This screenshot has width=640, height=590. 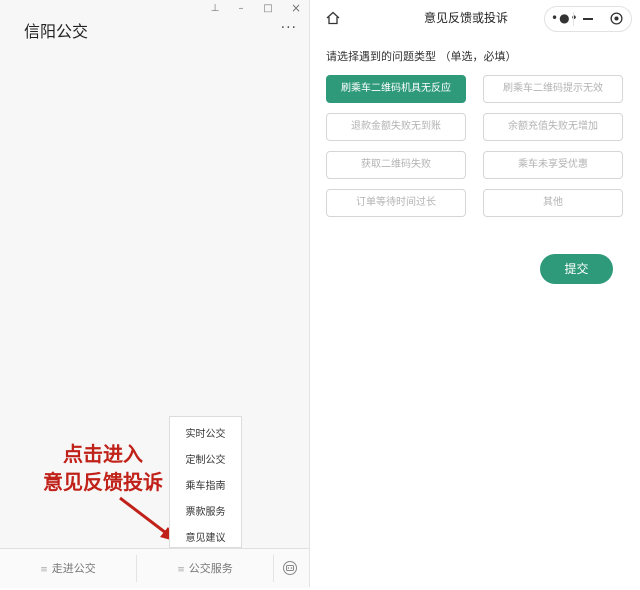 What do you see at coordinates (553, 89) in the screenshot?
I see `option-qr-invalid: 刷乘车二维码提示无效` at bounding box center [553, 89].